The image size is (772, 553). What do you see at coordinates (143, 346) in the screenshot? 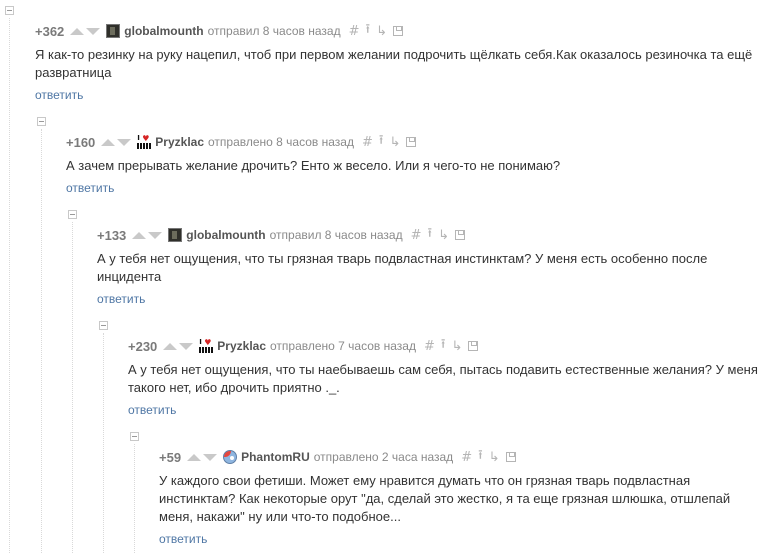
I see `rating: +230` at bounding box center [143, 346].